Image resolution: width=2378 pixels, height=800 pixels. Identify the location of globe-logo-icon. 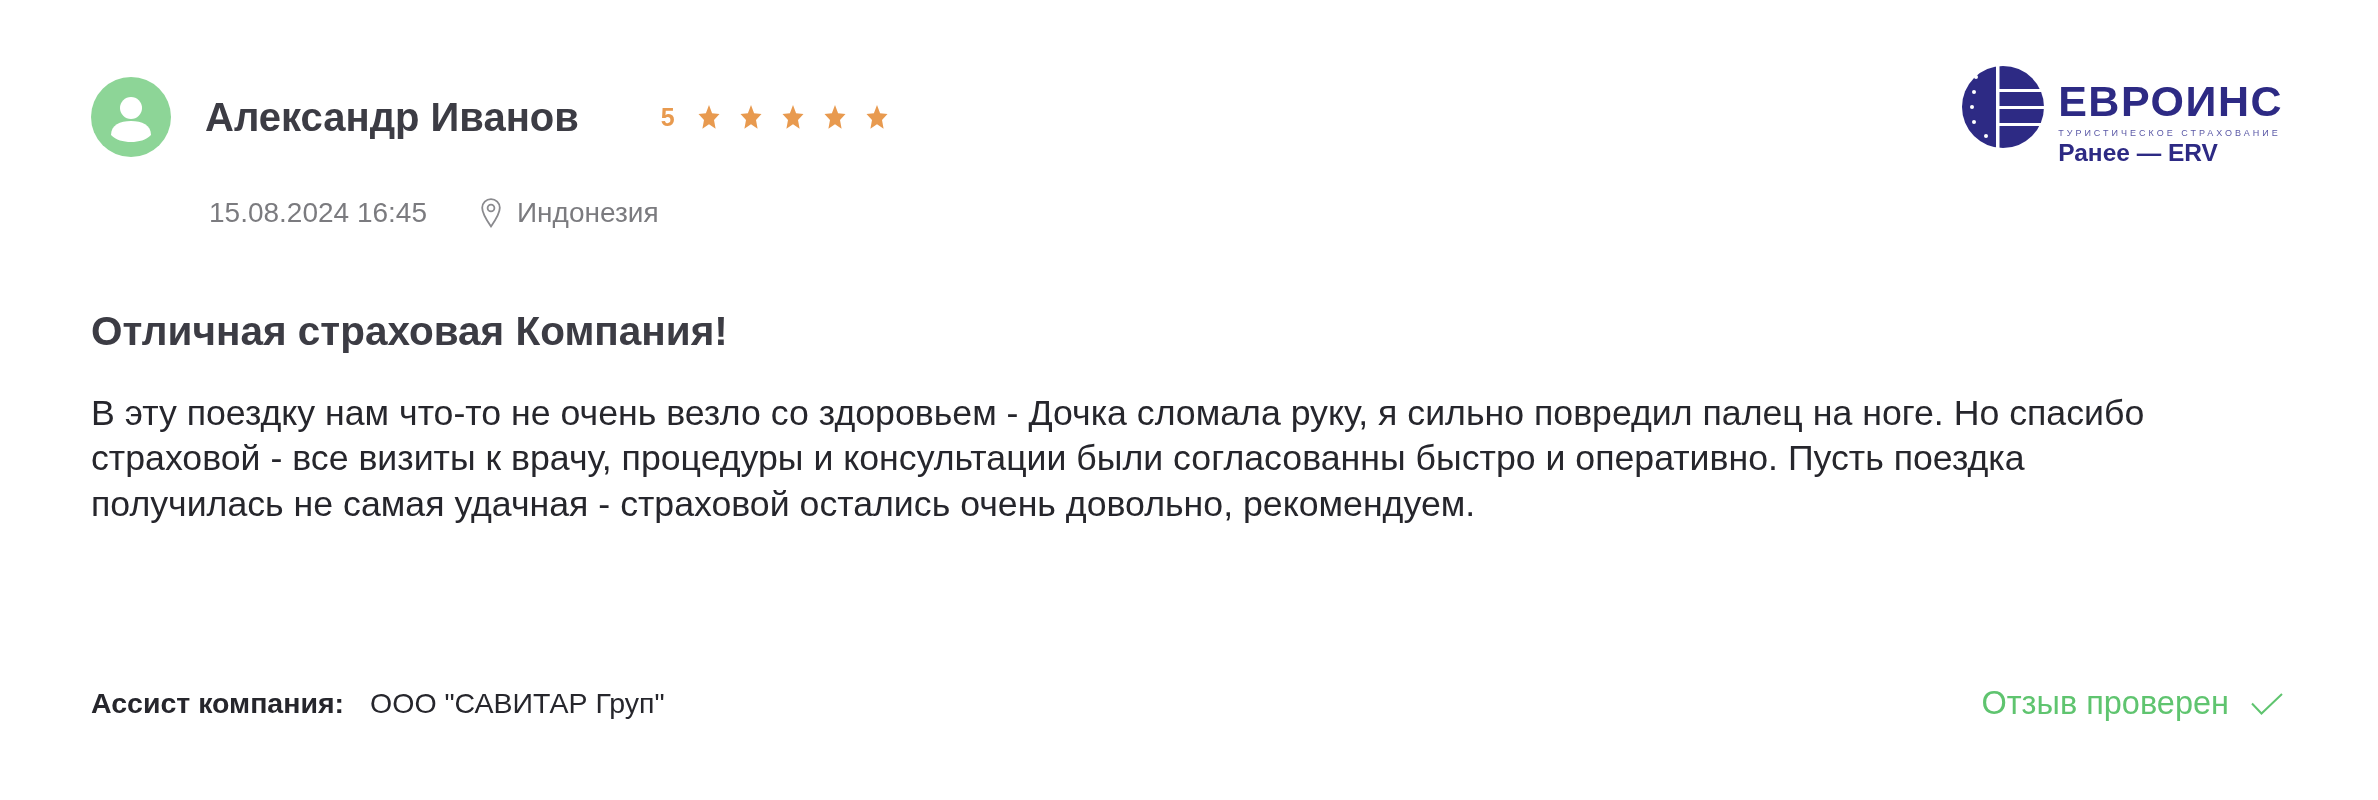
(2003, 107).